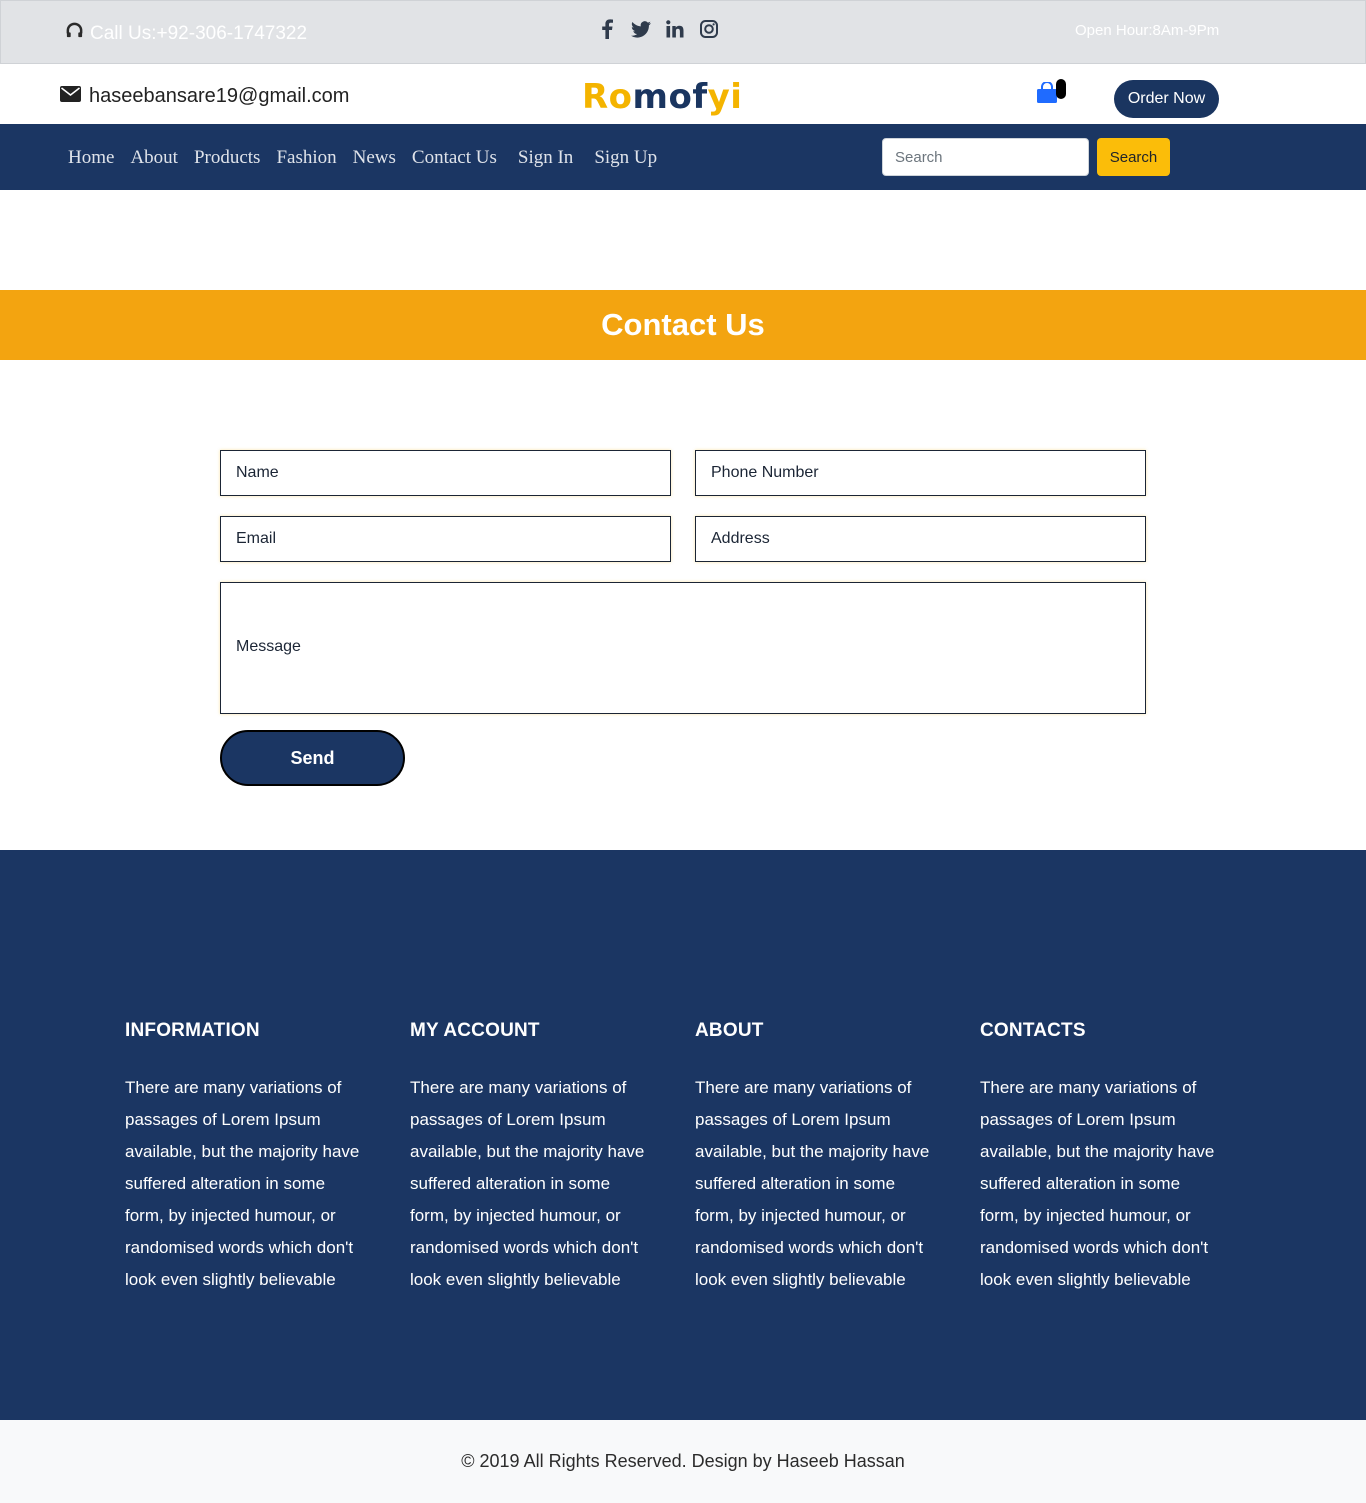 This screenshot has width=1366, height=1503. Describe the element at coordinates (658, 29) in the screenshot. I see `social-links` at that location.